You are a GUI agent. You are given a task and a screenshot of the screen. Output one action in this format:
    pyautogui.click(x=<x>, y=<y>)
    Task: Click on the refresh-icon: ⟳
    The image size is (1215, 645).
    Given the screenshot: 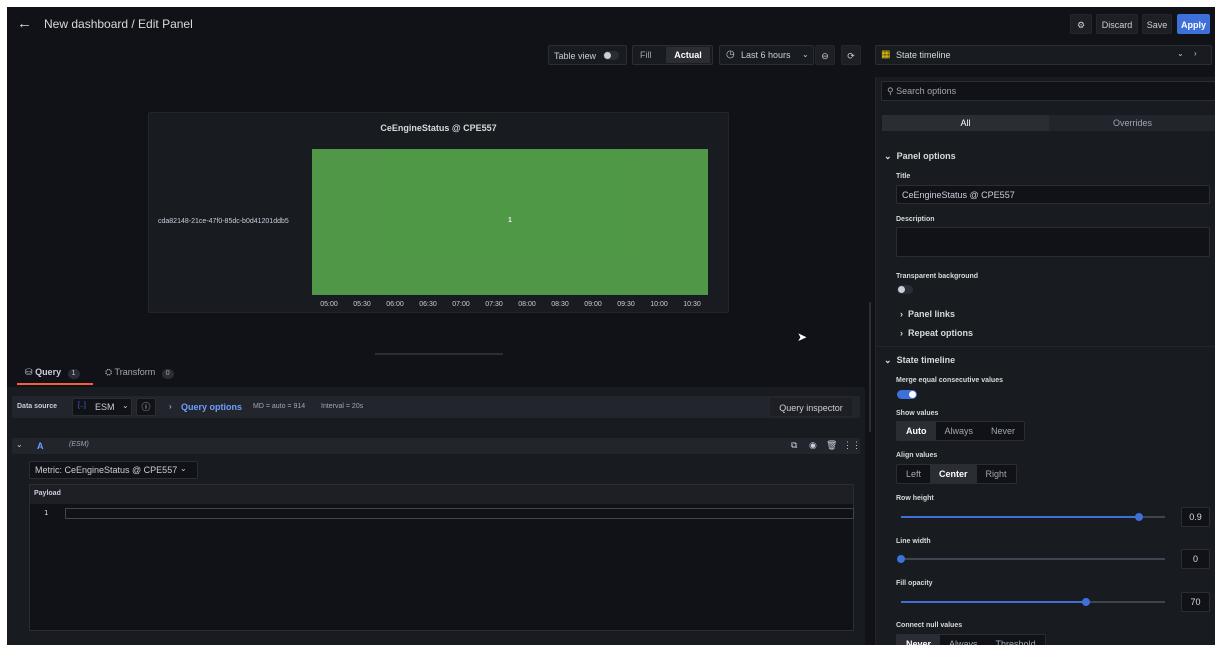 What is the action you would take?
    pyautogui.click(x=851, y=56)
    